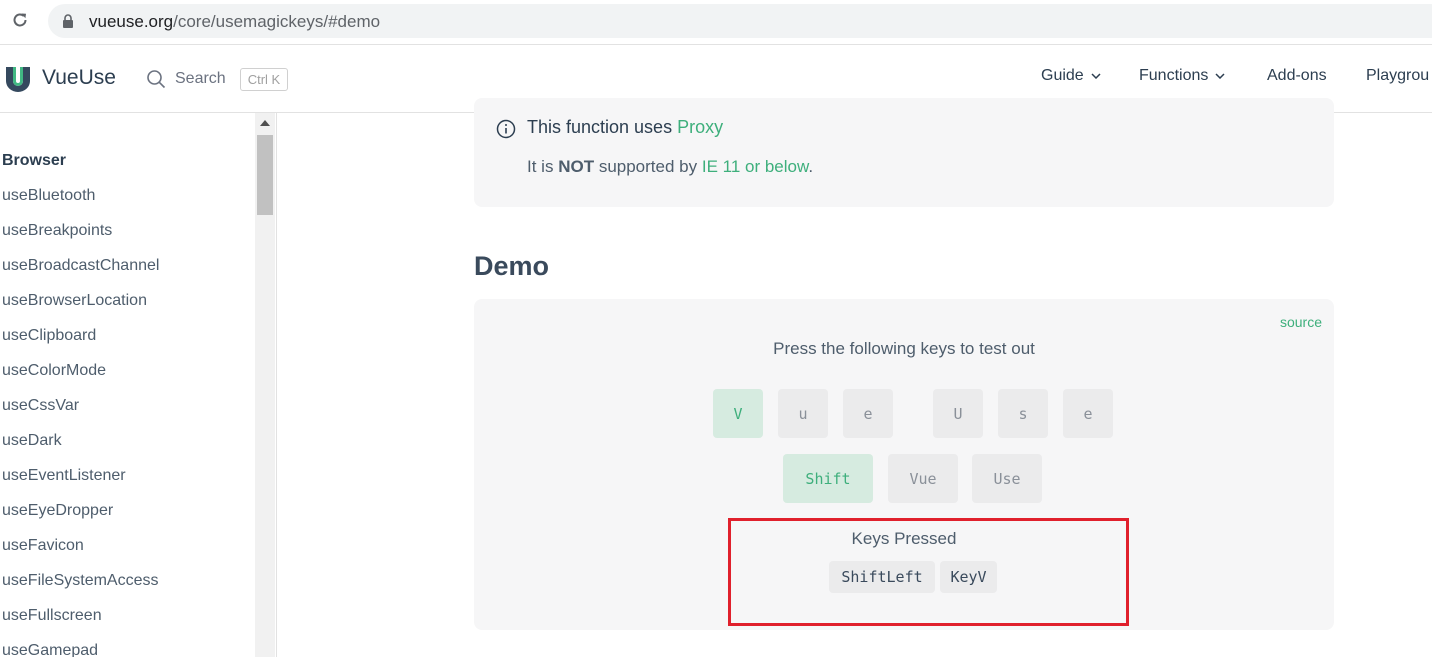 This screenshot has width=1432, height=657. I want to click on tip-text-bold: NOT, so click(576, 166).